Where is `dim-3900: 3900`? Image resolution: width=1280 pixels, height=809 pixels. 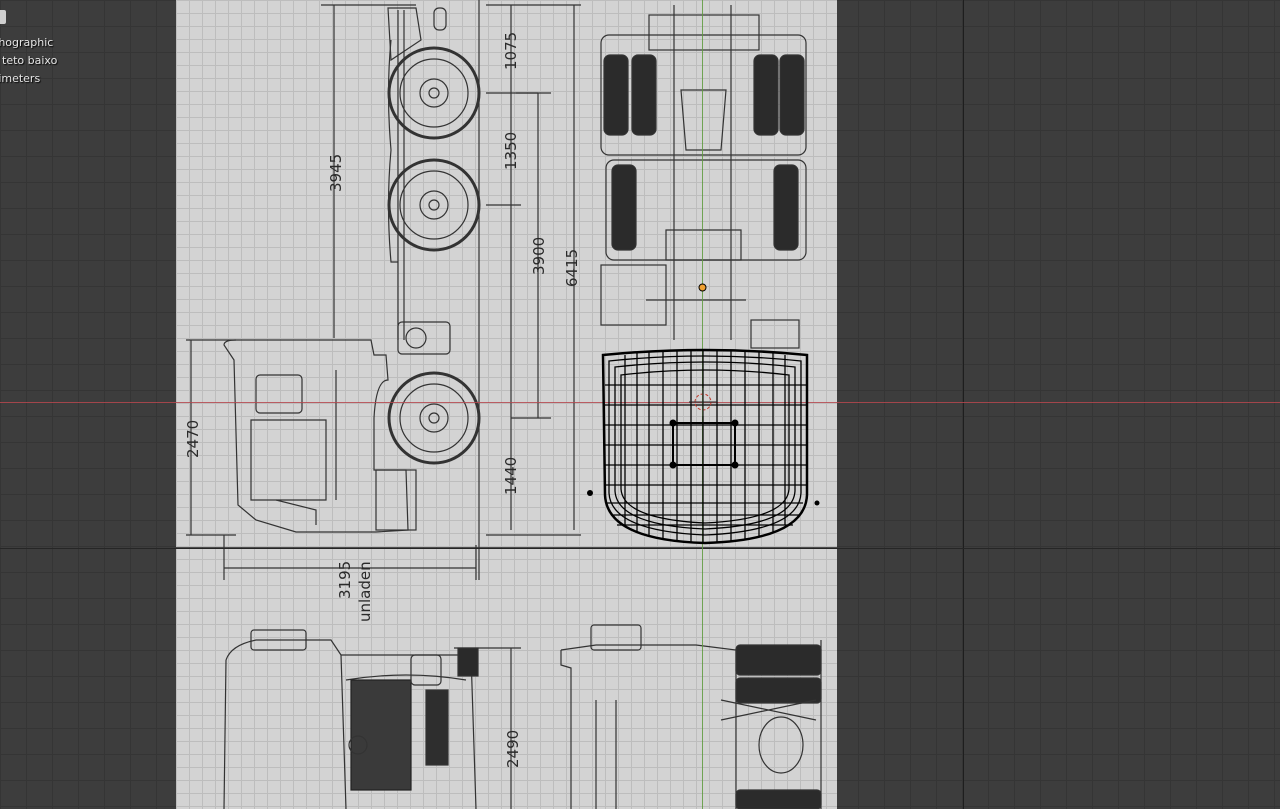 dim-3900: 3900 is located at coordinates (539, 256).